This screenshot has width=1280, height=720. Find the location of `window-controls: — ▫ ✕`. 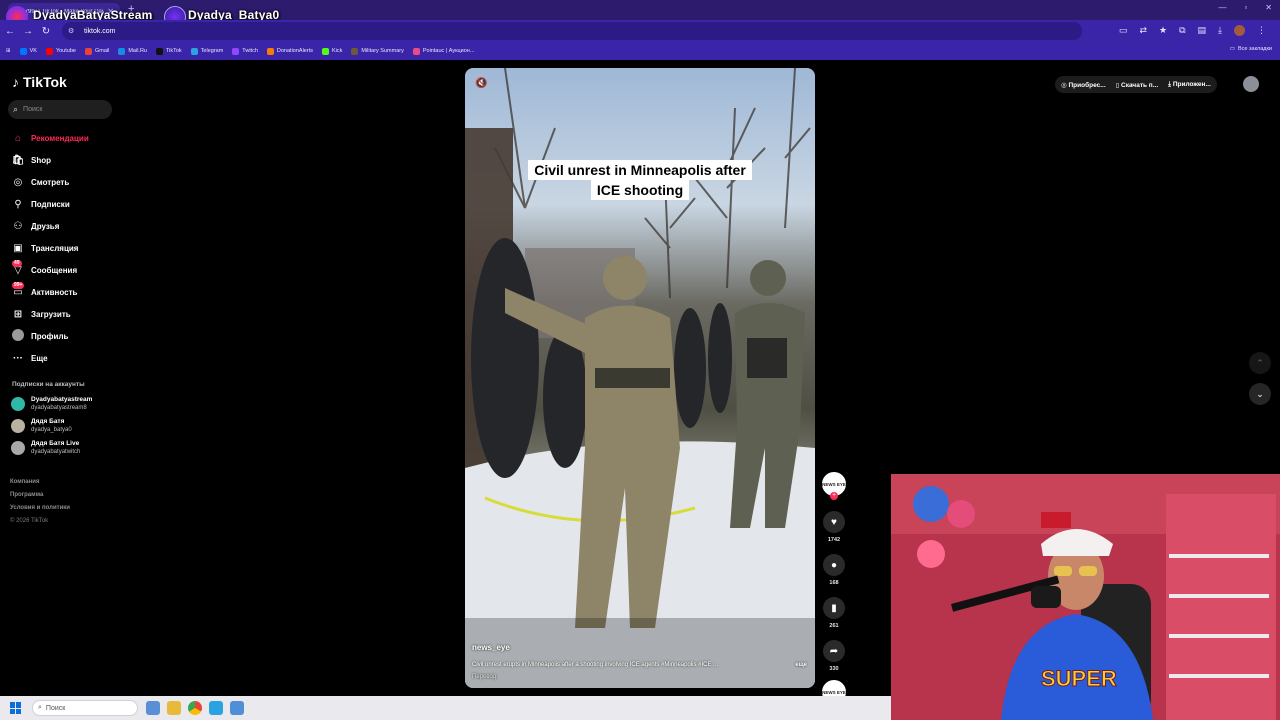

window-controls: — ▫ ✕ is located at coordinates (1245, 7).